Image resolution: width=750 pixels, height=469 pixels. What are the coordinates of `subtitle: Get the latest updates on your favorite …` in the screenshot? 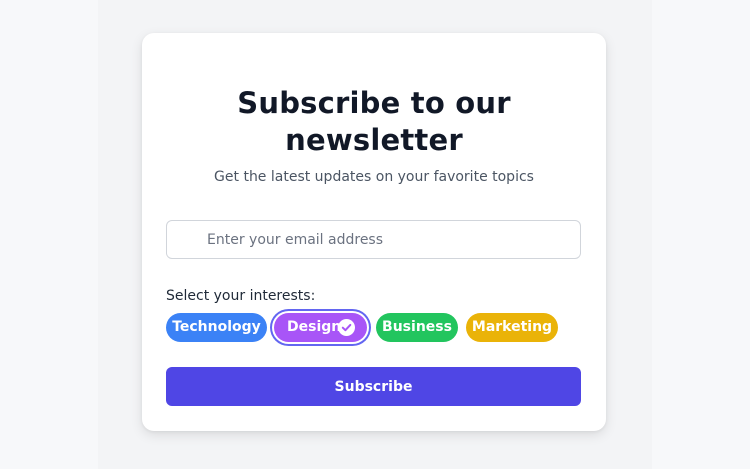 It's located at (374, 177).